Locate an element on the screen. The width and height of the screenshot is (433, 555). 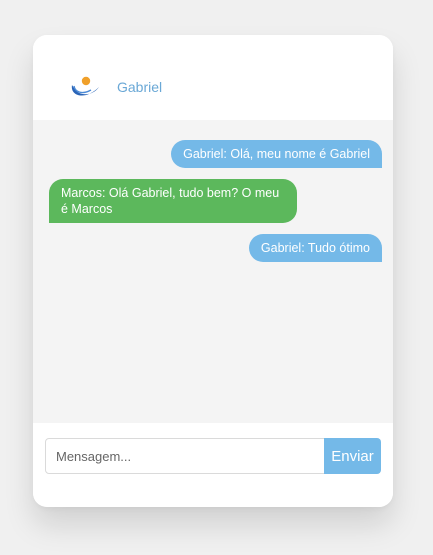
logo-icon is located at coordinates (85, 86).